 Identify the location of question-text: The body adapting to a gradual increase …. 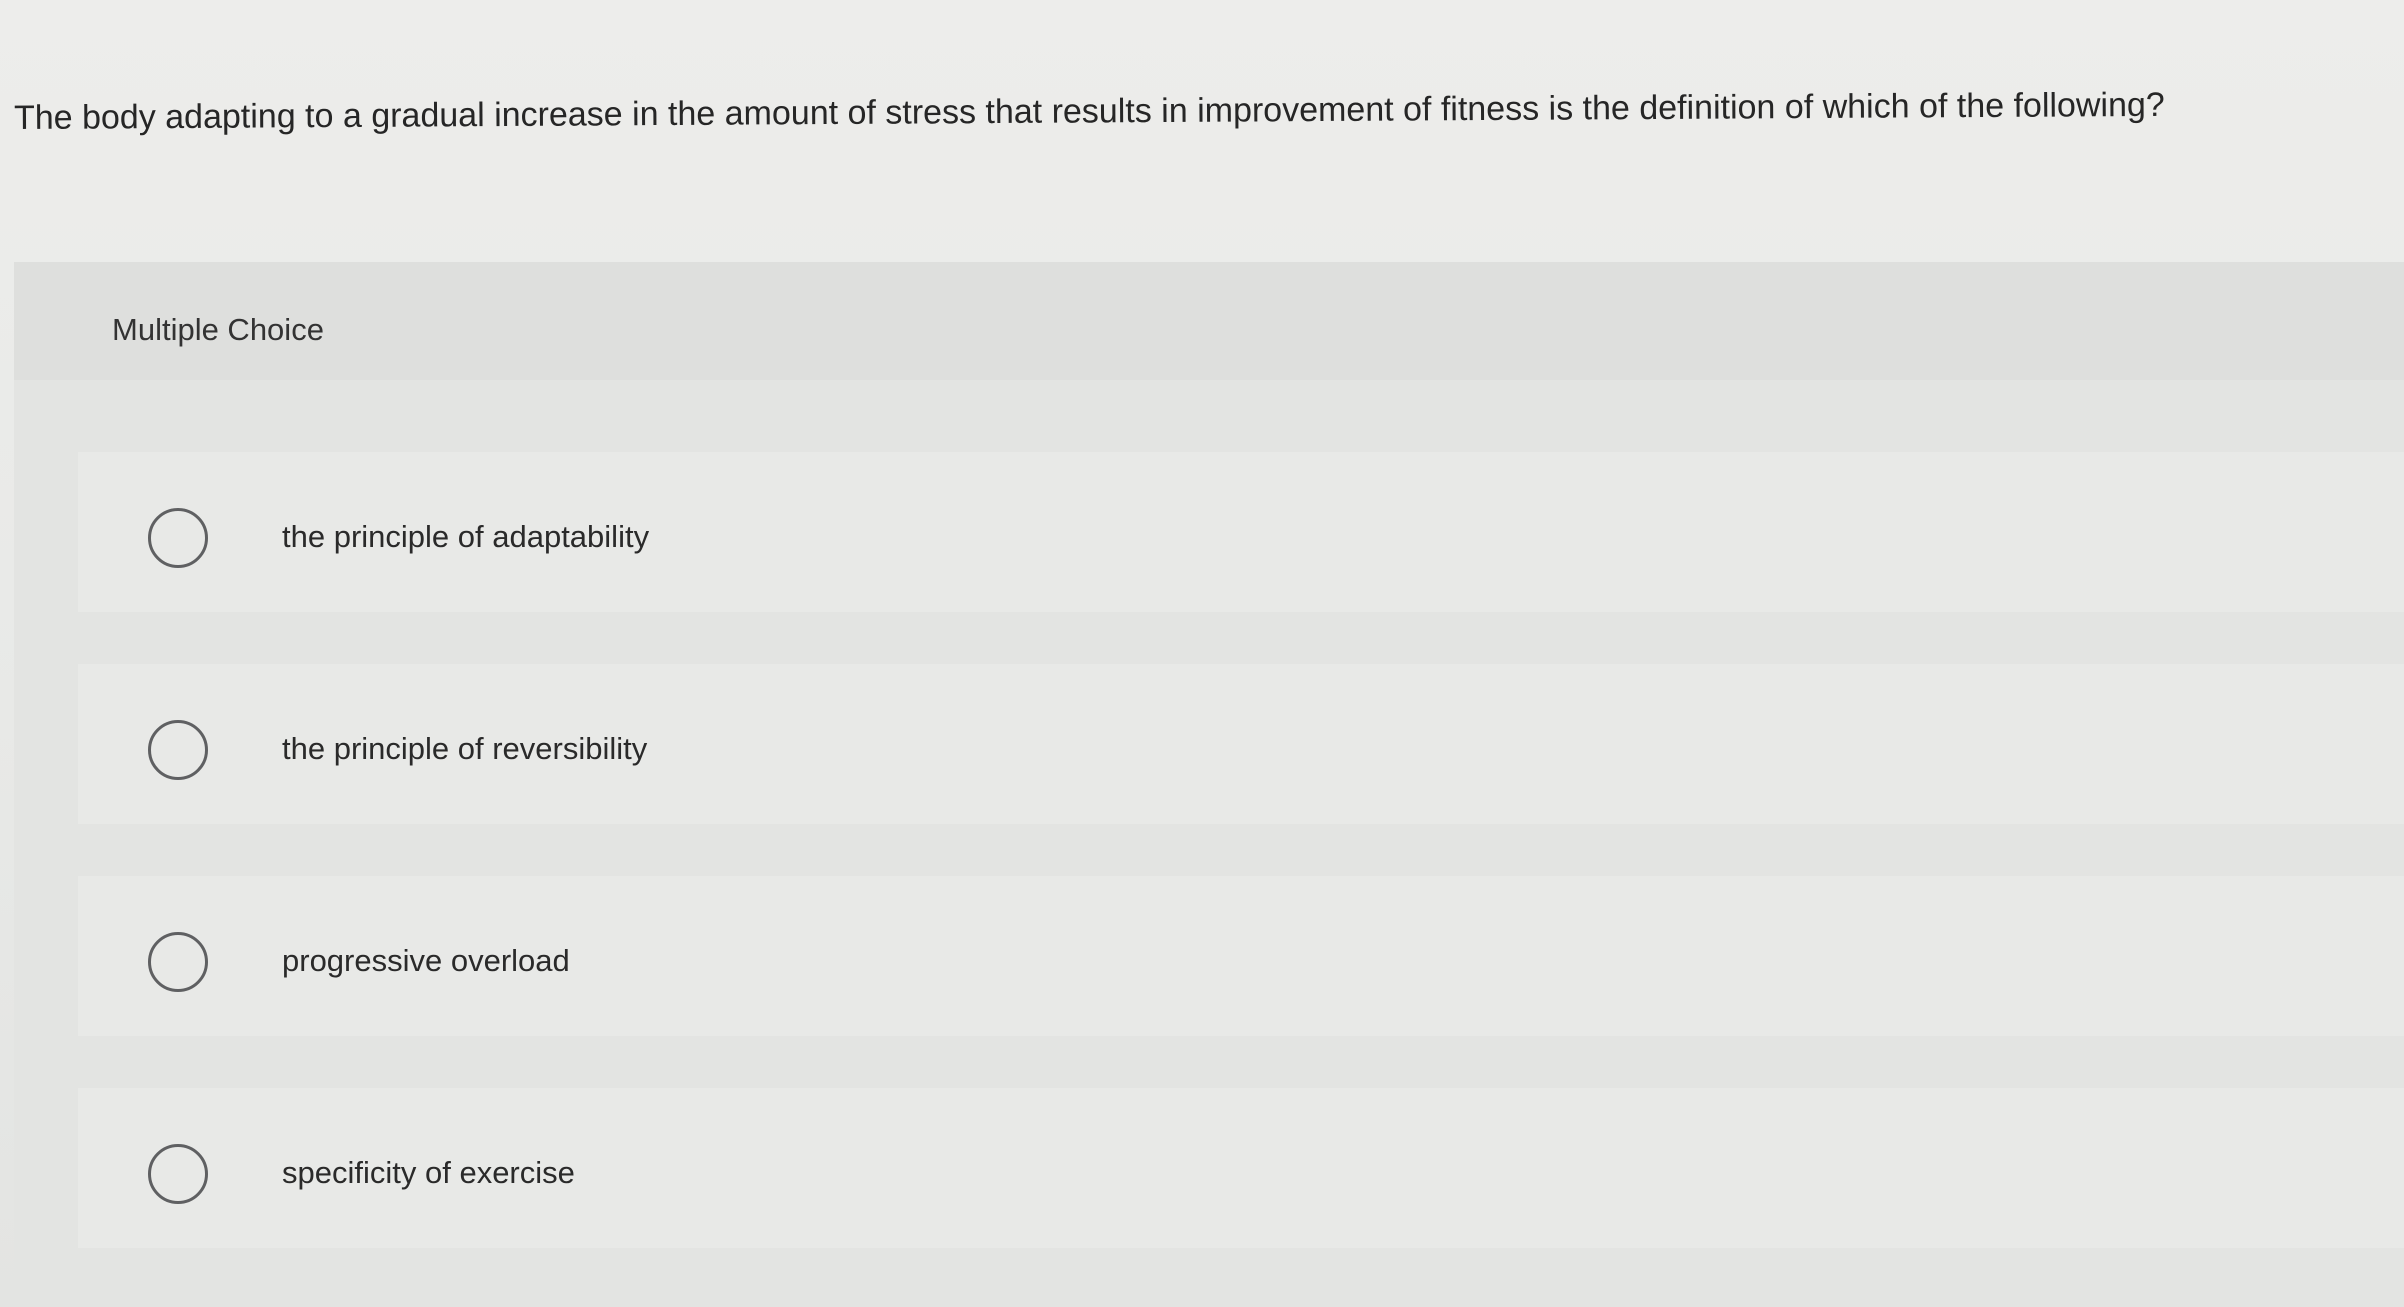
(1089, 111).